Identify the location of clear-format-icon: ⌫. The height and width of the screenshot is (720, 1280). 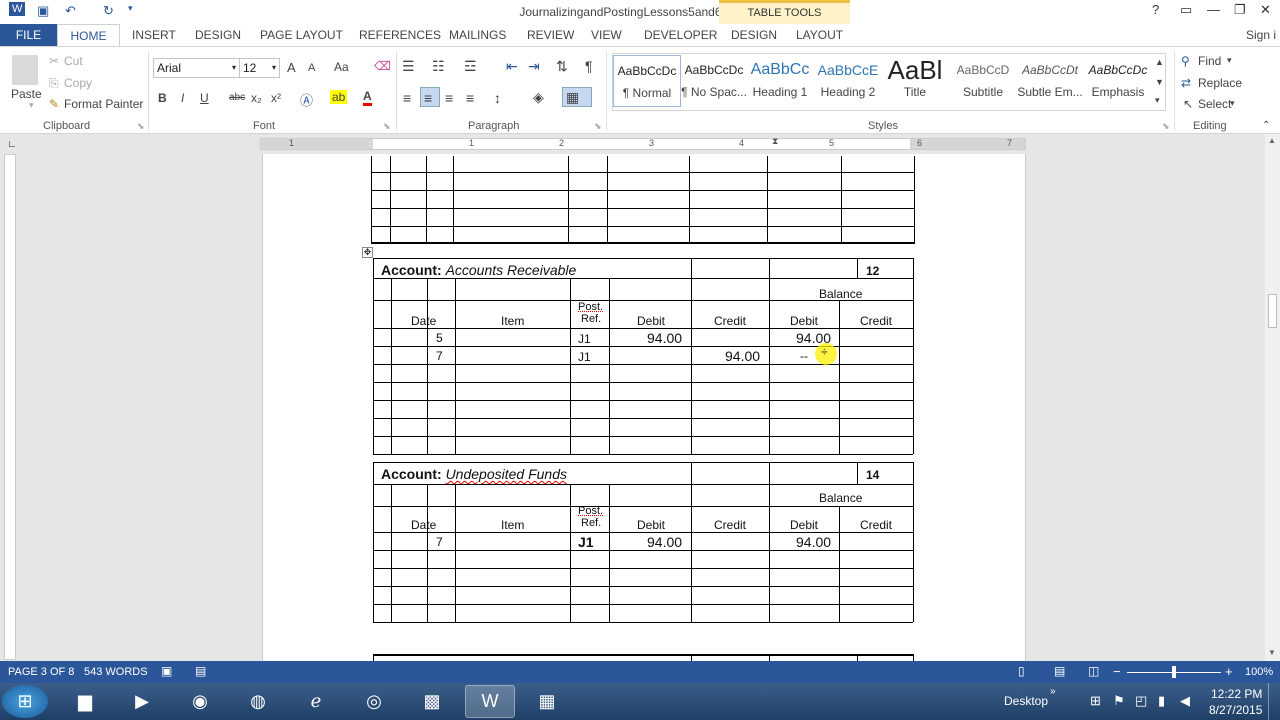
(382, 66).